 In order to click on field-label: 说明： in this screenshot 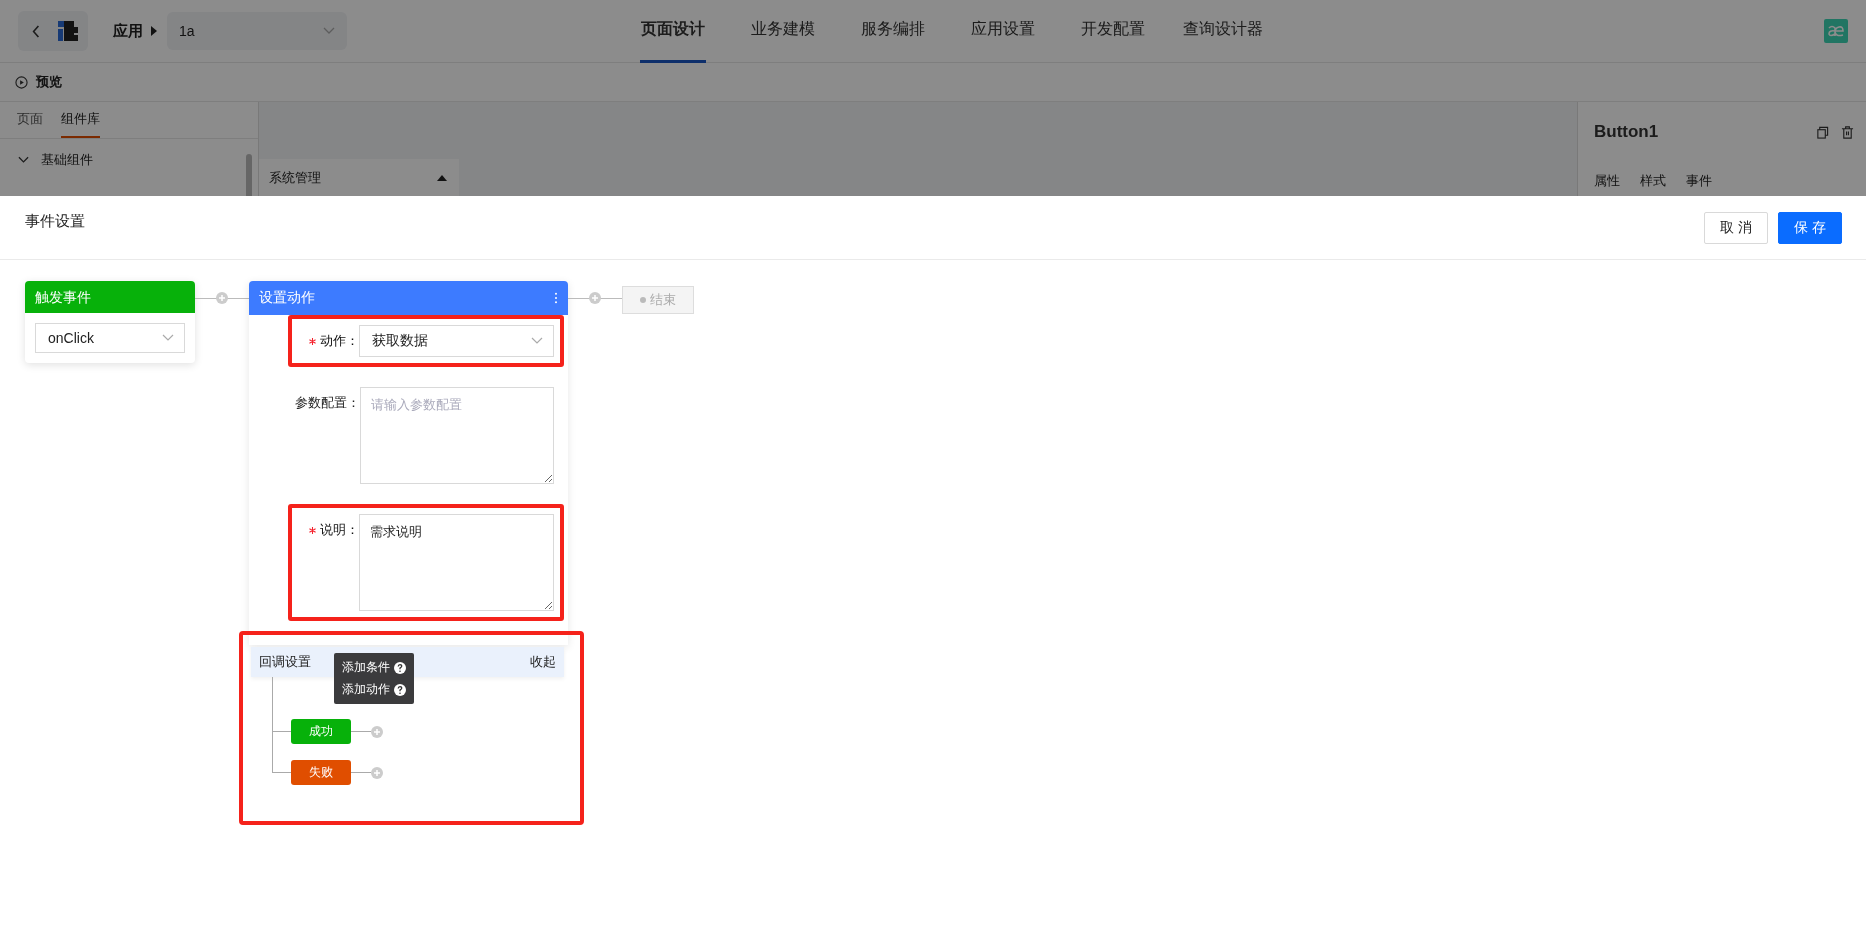, I will do `click(339, 530)`.